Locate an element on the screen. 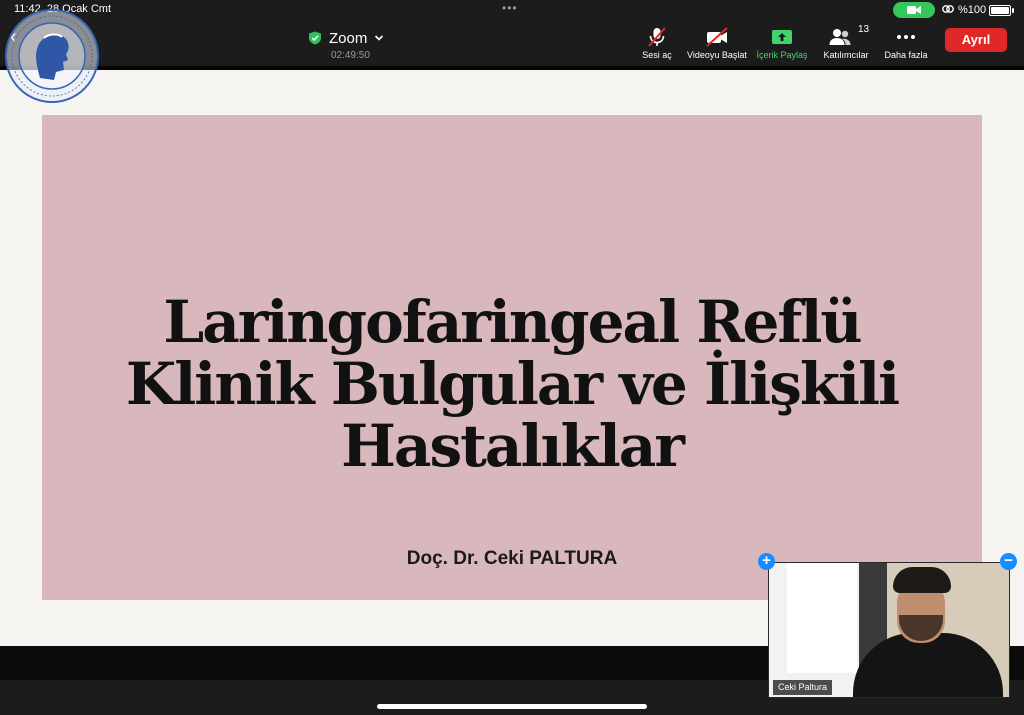  society-logo-icon is located at coordinates (52, 56).